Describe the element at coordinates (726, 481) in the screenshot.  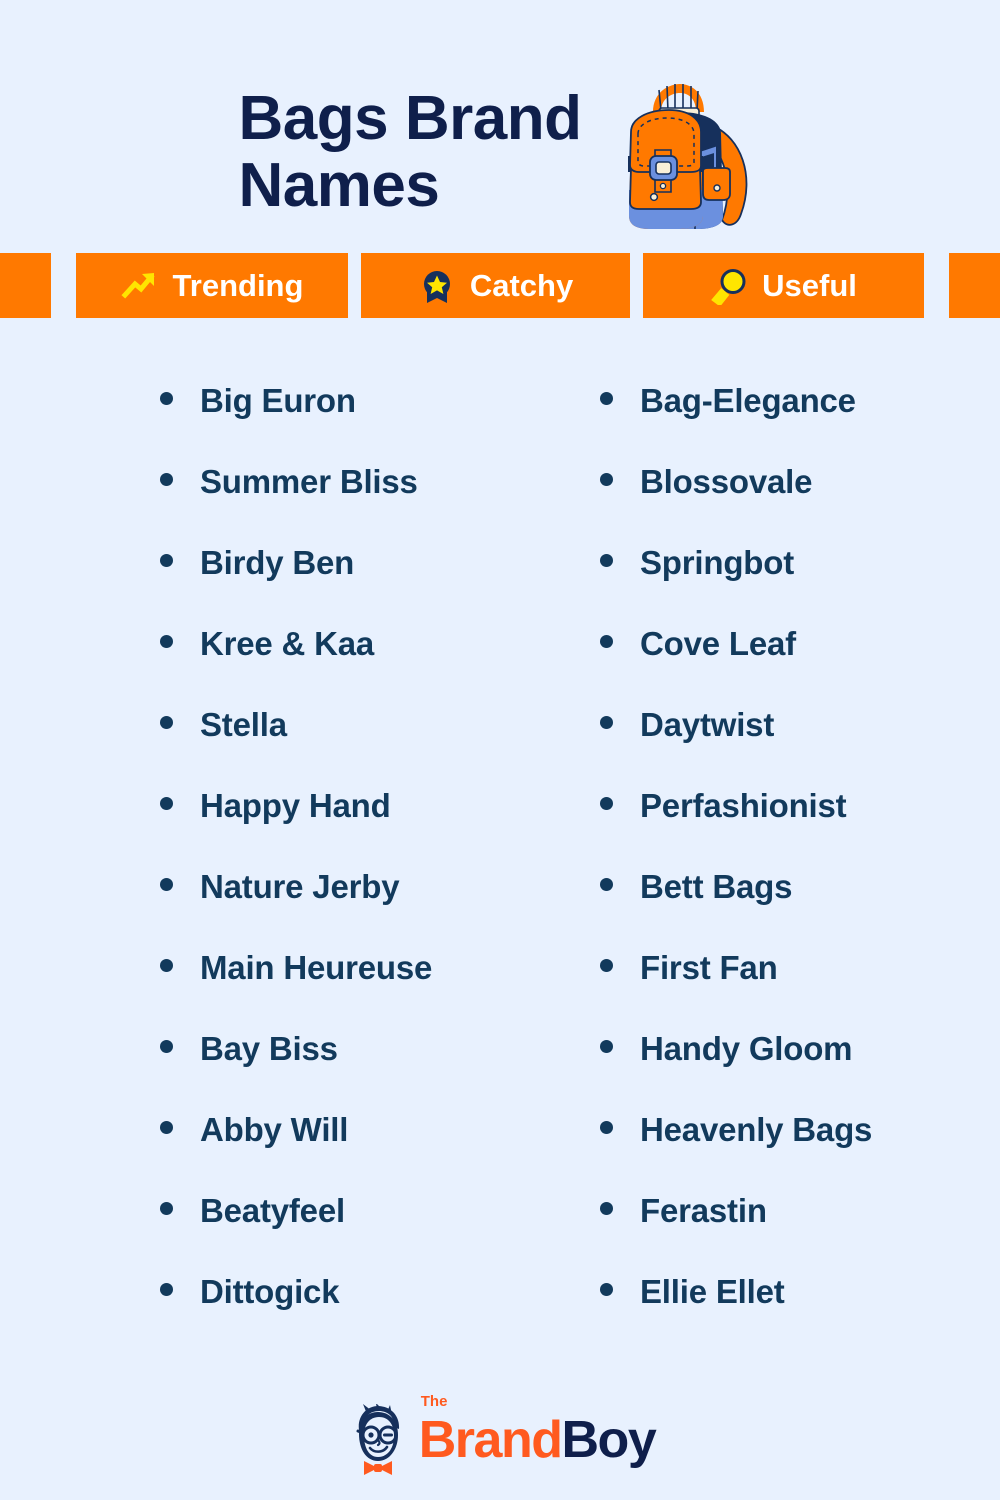
I see `brand-name: Blossovale` at that location.